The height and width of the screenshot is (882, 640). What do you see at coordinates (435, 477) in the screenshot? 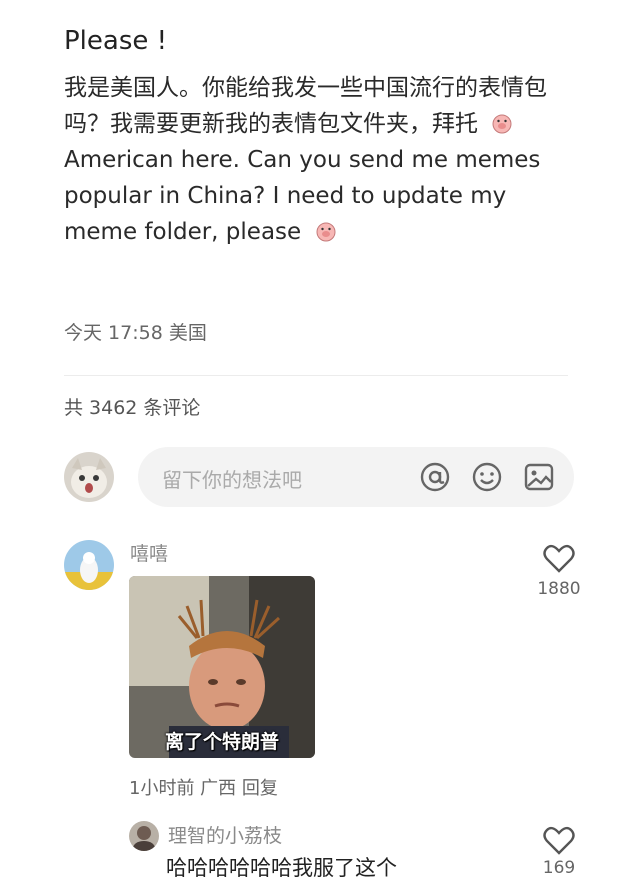
I see `at-icon` at bounding box center [435, 477].